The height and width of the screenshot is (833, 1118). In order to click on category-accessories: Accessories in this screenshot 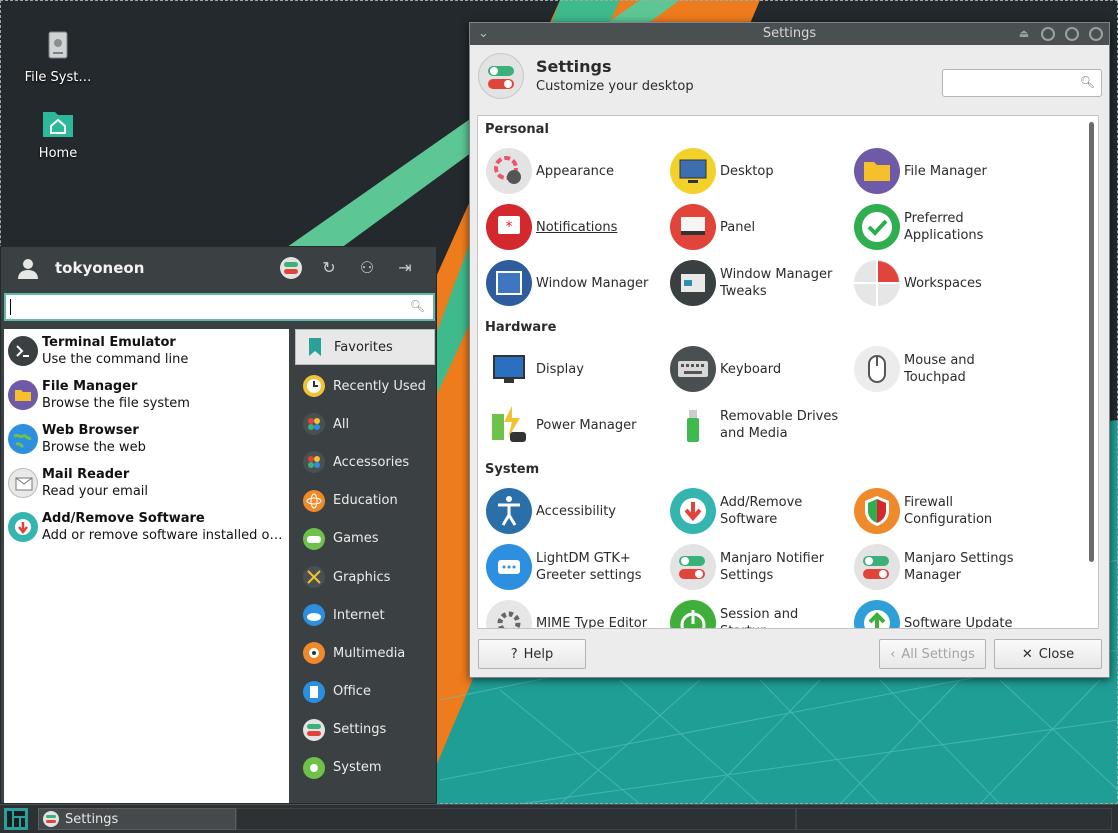, I will do `click(365, 462)`.